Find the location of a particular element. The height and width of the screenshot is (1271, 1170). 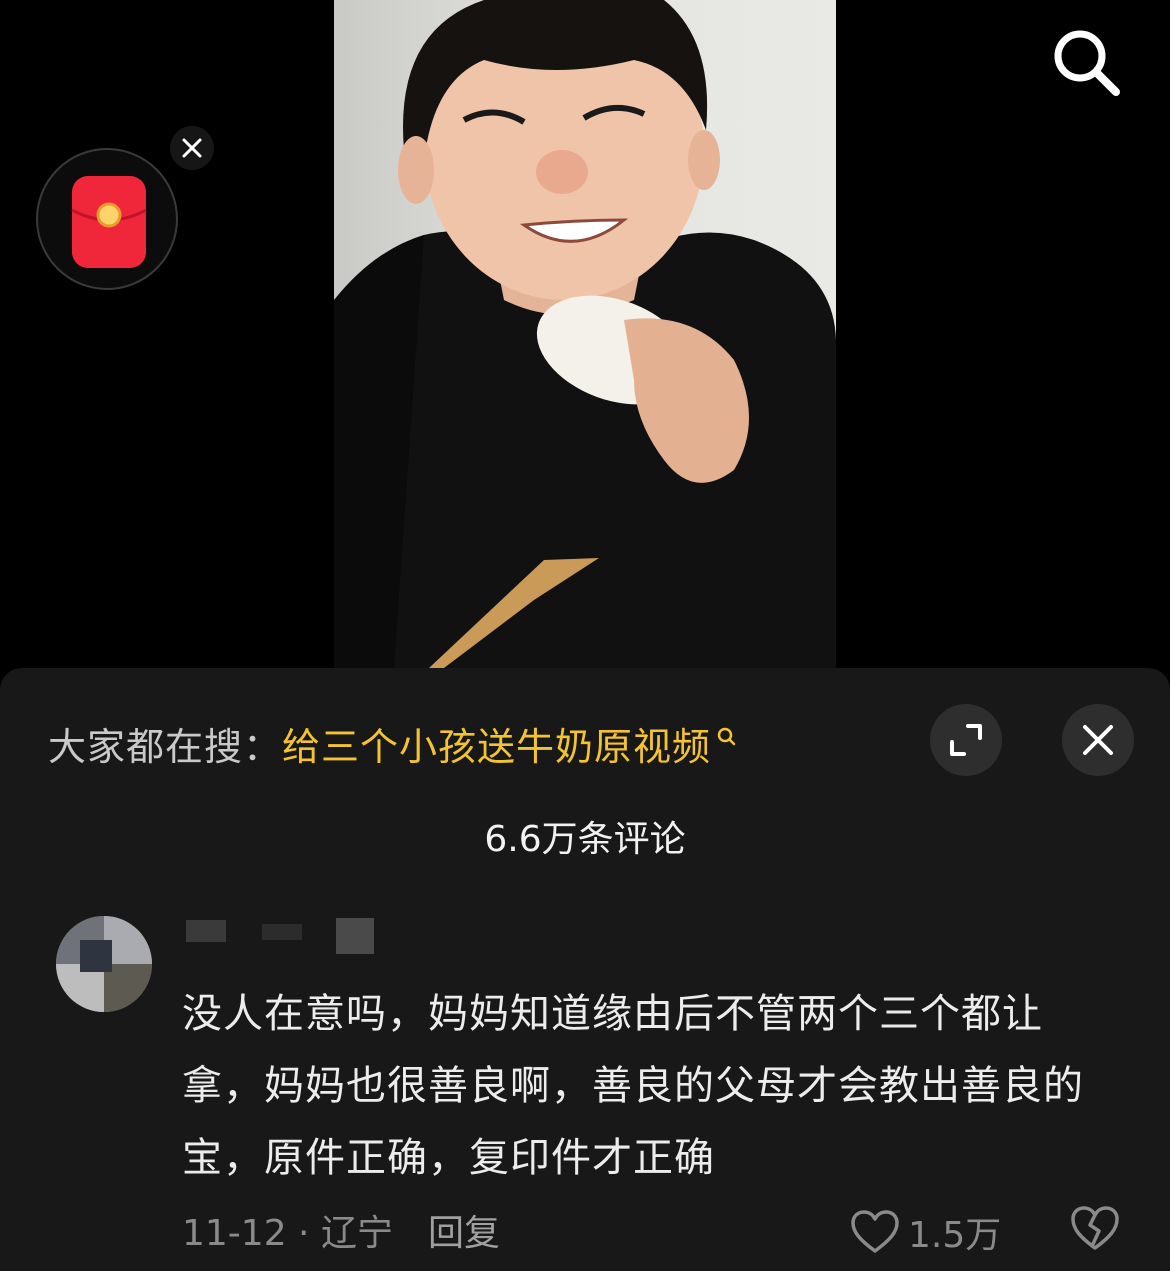

avatar is located at coordinates (104, 964).